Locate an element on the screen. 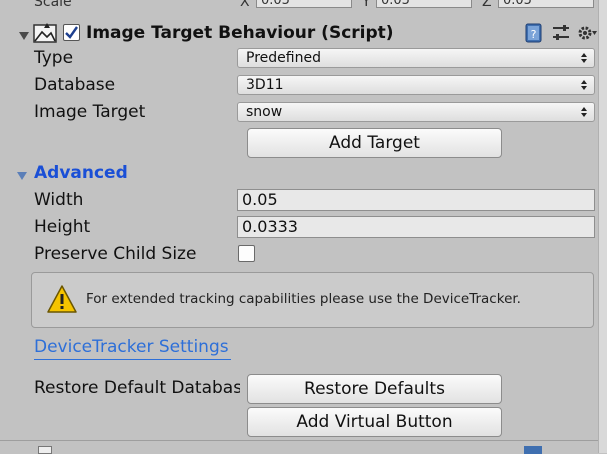 The width and height of the screenshot is (607, 454). scale-z-axis-label: Z is located at coordinates (487, 5).